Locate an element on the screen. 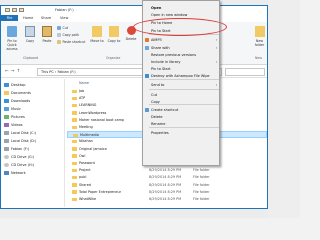  nav-item-cd-drive-h: CD Drive (H:) is located at coordinates (19, 165).